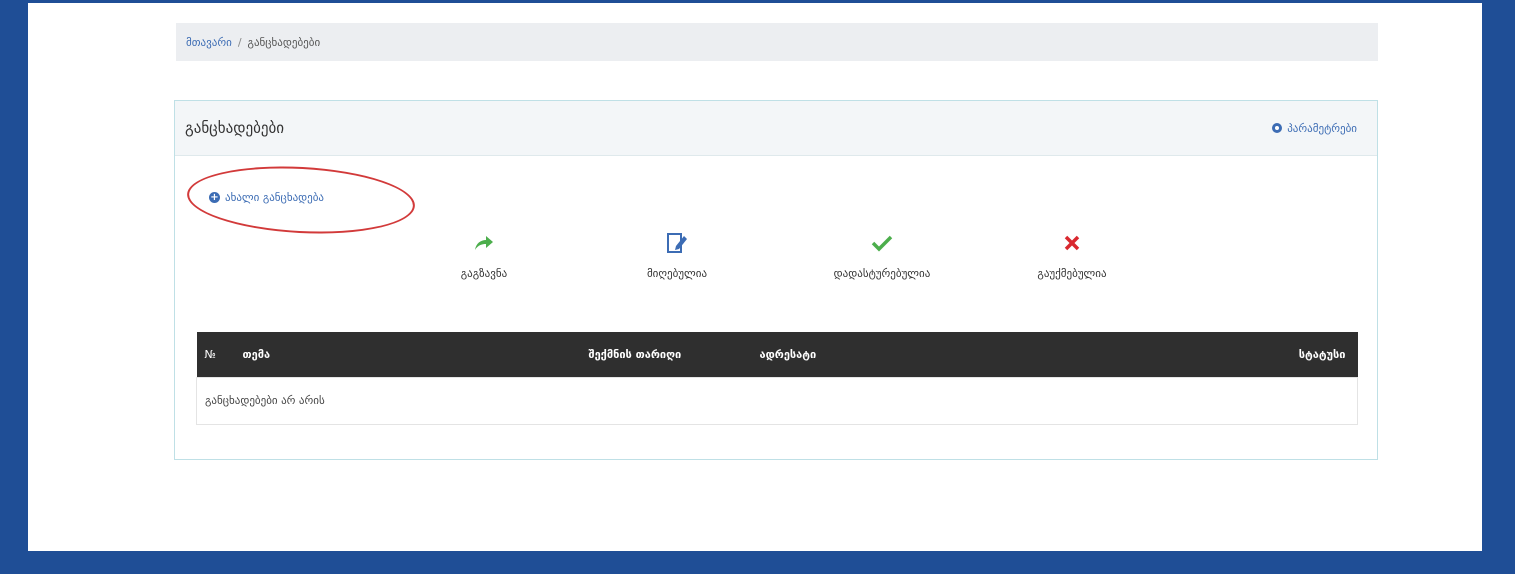 This screenshot has width=1515, height=574. I want to click on column-number: №, so click(216, 354).